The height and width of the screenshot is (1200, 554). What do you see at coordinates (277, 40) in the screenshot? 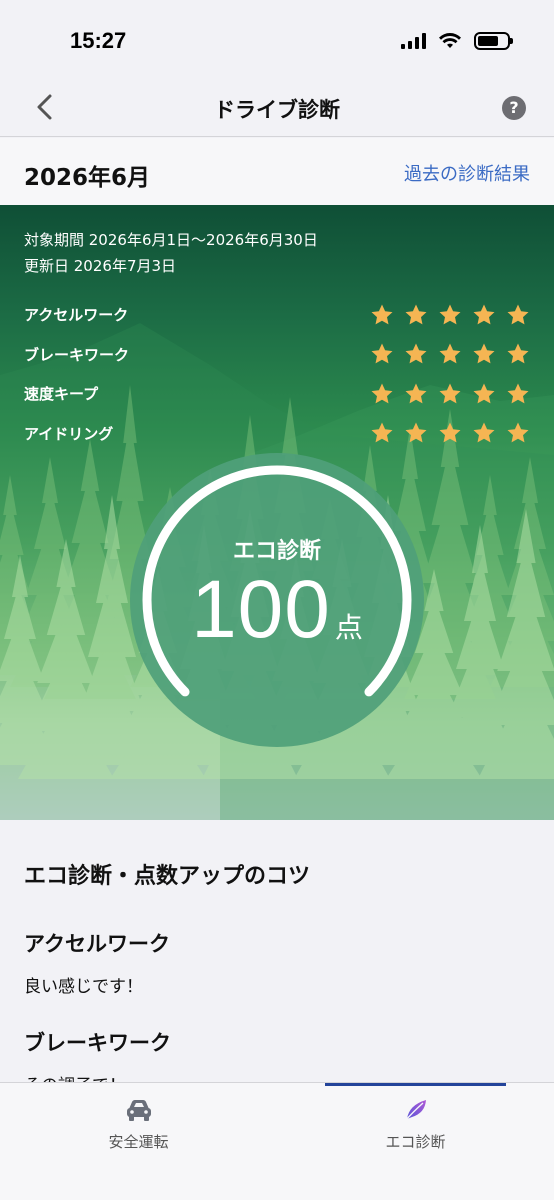
I see `status-bar: 15:27` at bounding box center [277, 40].